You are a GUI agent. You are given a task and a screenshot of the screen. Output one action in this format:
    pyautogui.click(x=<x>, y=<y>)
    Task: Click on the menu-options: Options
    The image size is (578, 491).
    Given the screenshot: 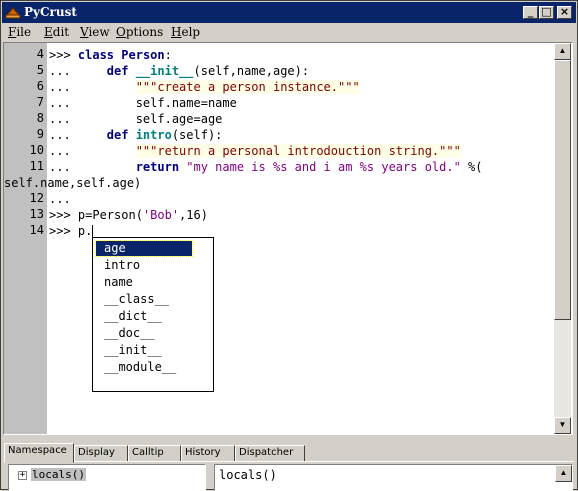 What is the action you would take?
    pyautogui.click(x=139, y=32)
    